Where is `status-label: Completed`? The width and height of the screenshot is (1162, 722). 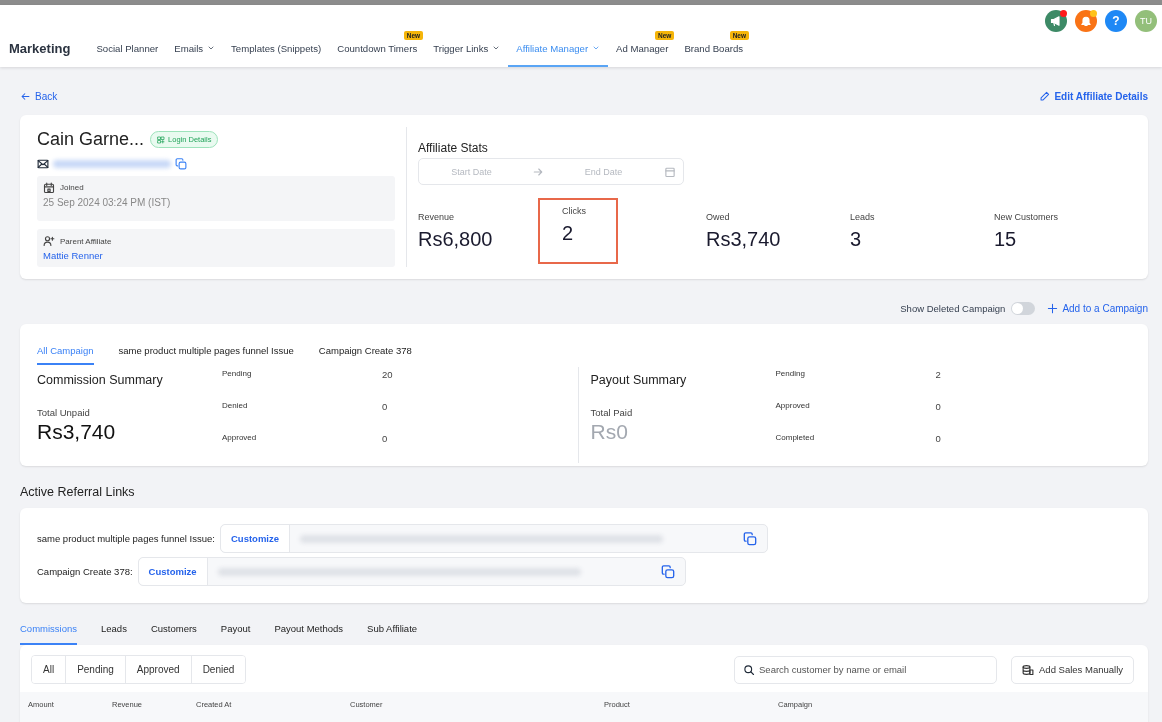
status-label: Completed is located at coordinates (795, 438).